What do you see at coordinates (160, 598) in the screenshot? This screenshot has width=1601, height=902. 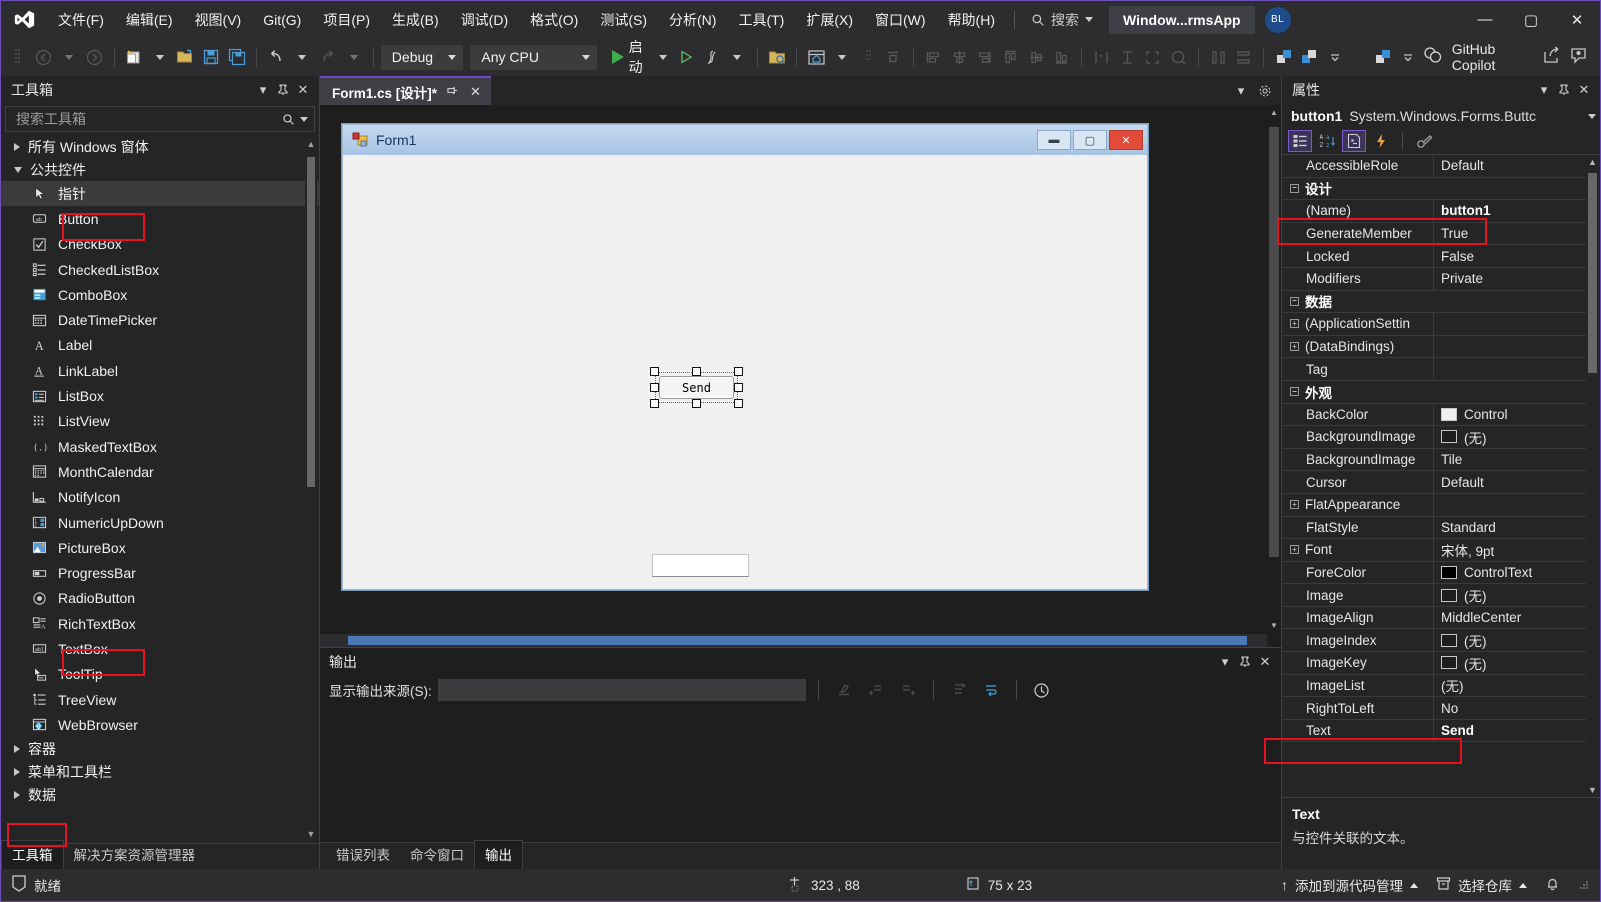 I see `toolbox-item-radiobutton: RadioButton` at bounding box center [160, 598].